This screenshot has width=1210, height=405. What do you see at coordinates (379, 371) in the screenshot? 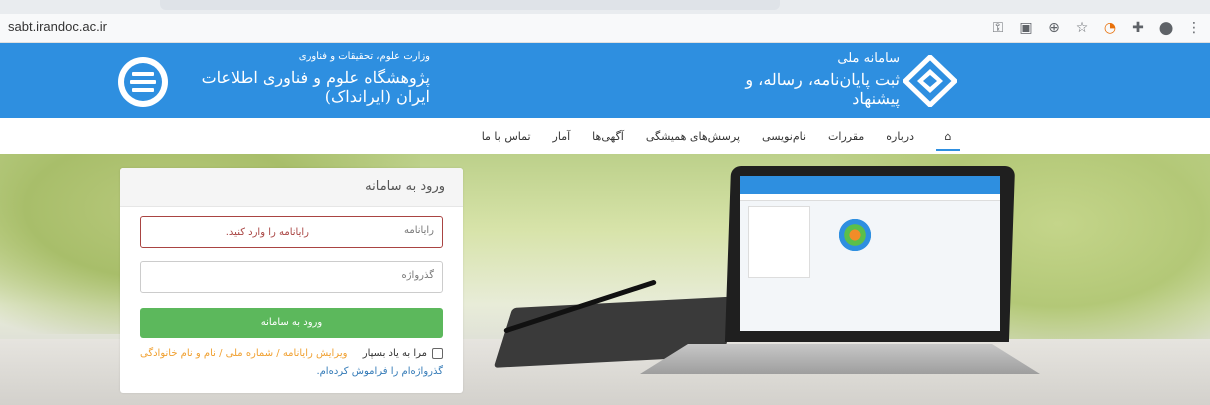
I see `forgot-password-link: گذرواژه‌ام را فراموش کرده‌ام.` at bounding box center [379, 371].